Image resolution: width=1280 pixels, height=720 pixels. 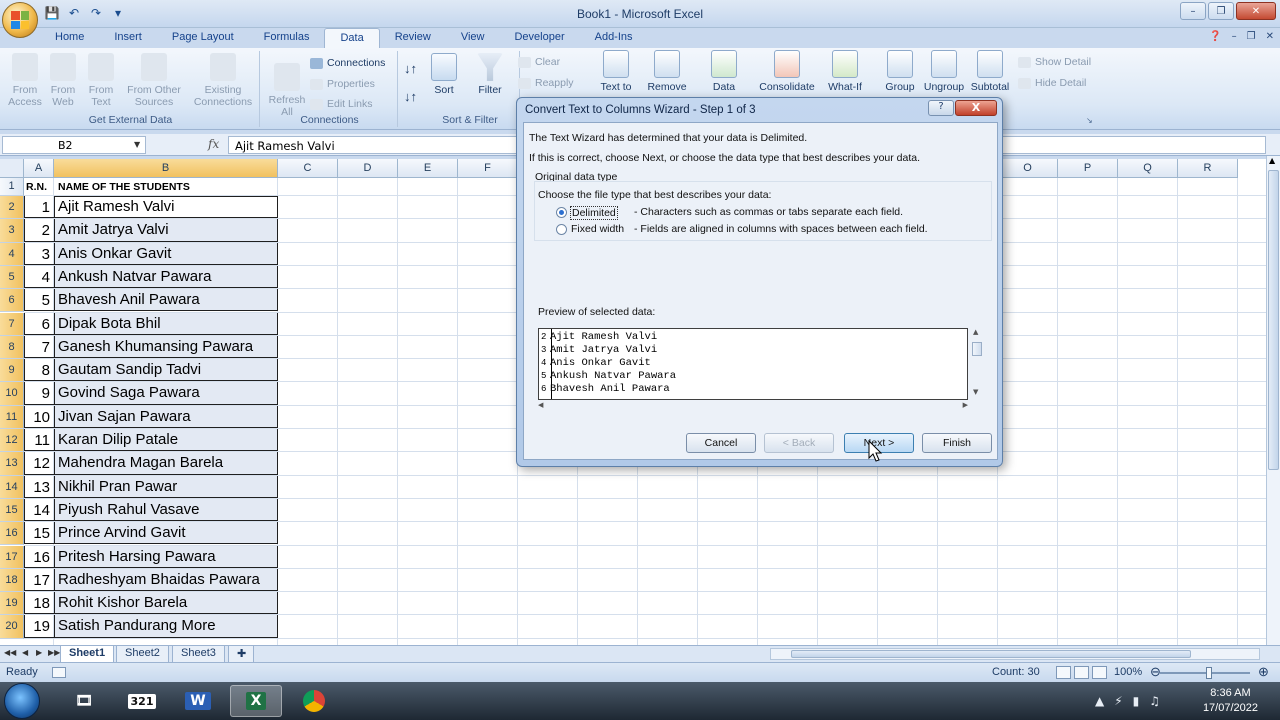 I want to click on tray-expand-icon: ▲, so click(x=1099, y=701).